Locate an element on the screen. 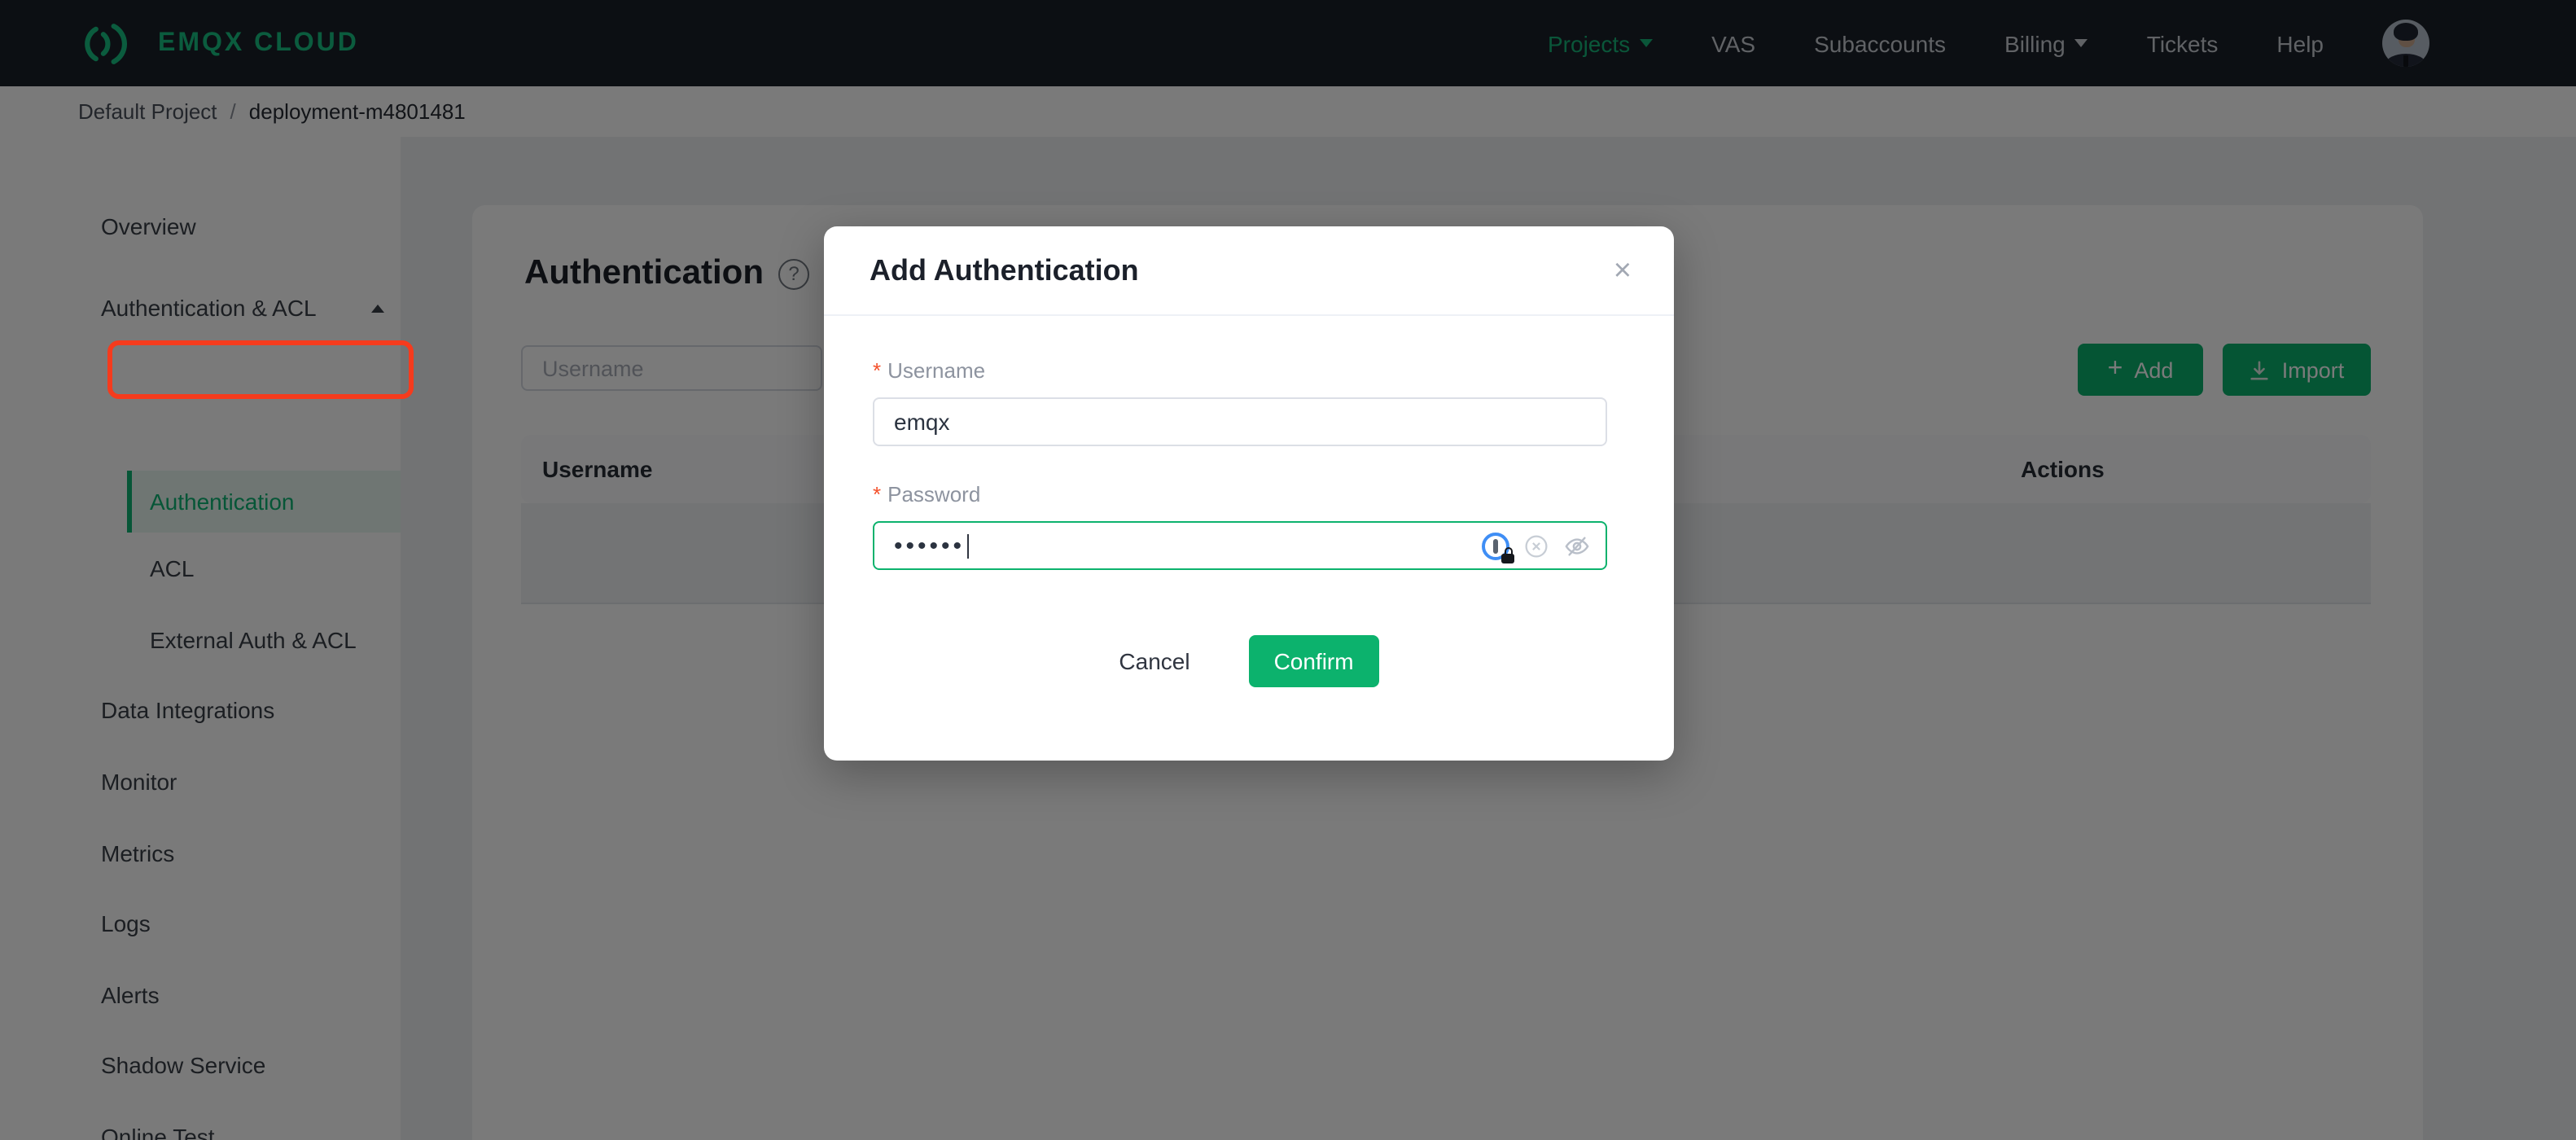 The height and width of the screenshot is (1140, 2576). modal-footer: Cancel Confirm is located at coordinates (1244, 661).